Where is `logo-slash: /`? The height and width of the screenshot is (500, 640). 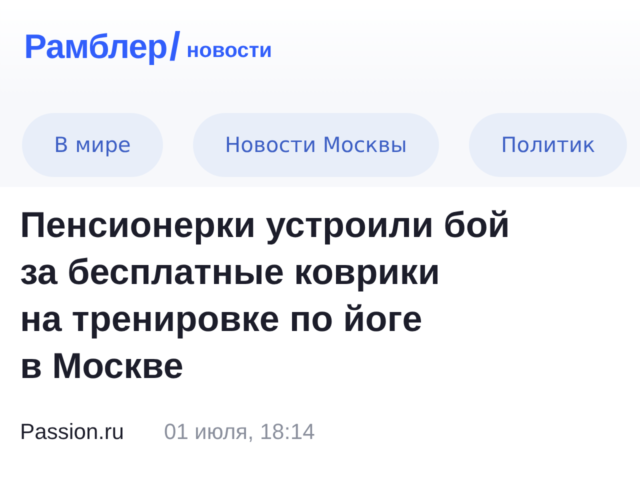 logo-slash: / is located at coordinates (174, 47).